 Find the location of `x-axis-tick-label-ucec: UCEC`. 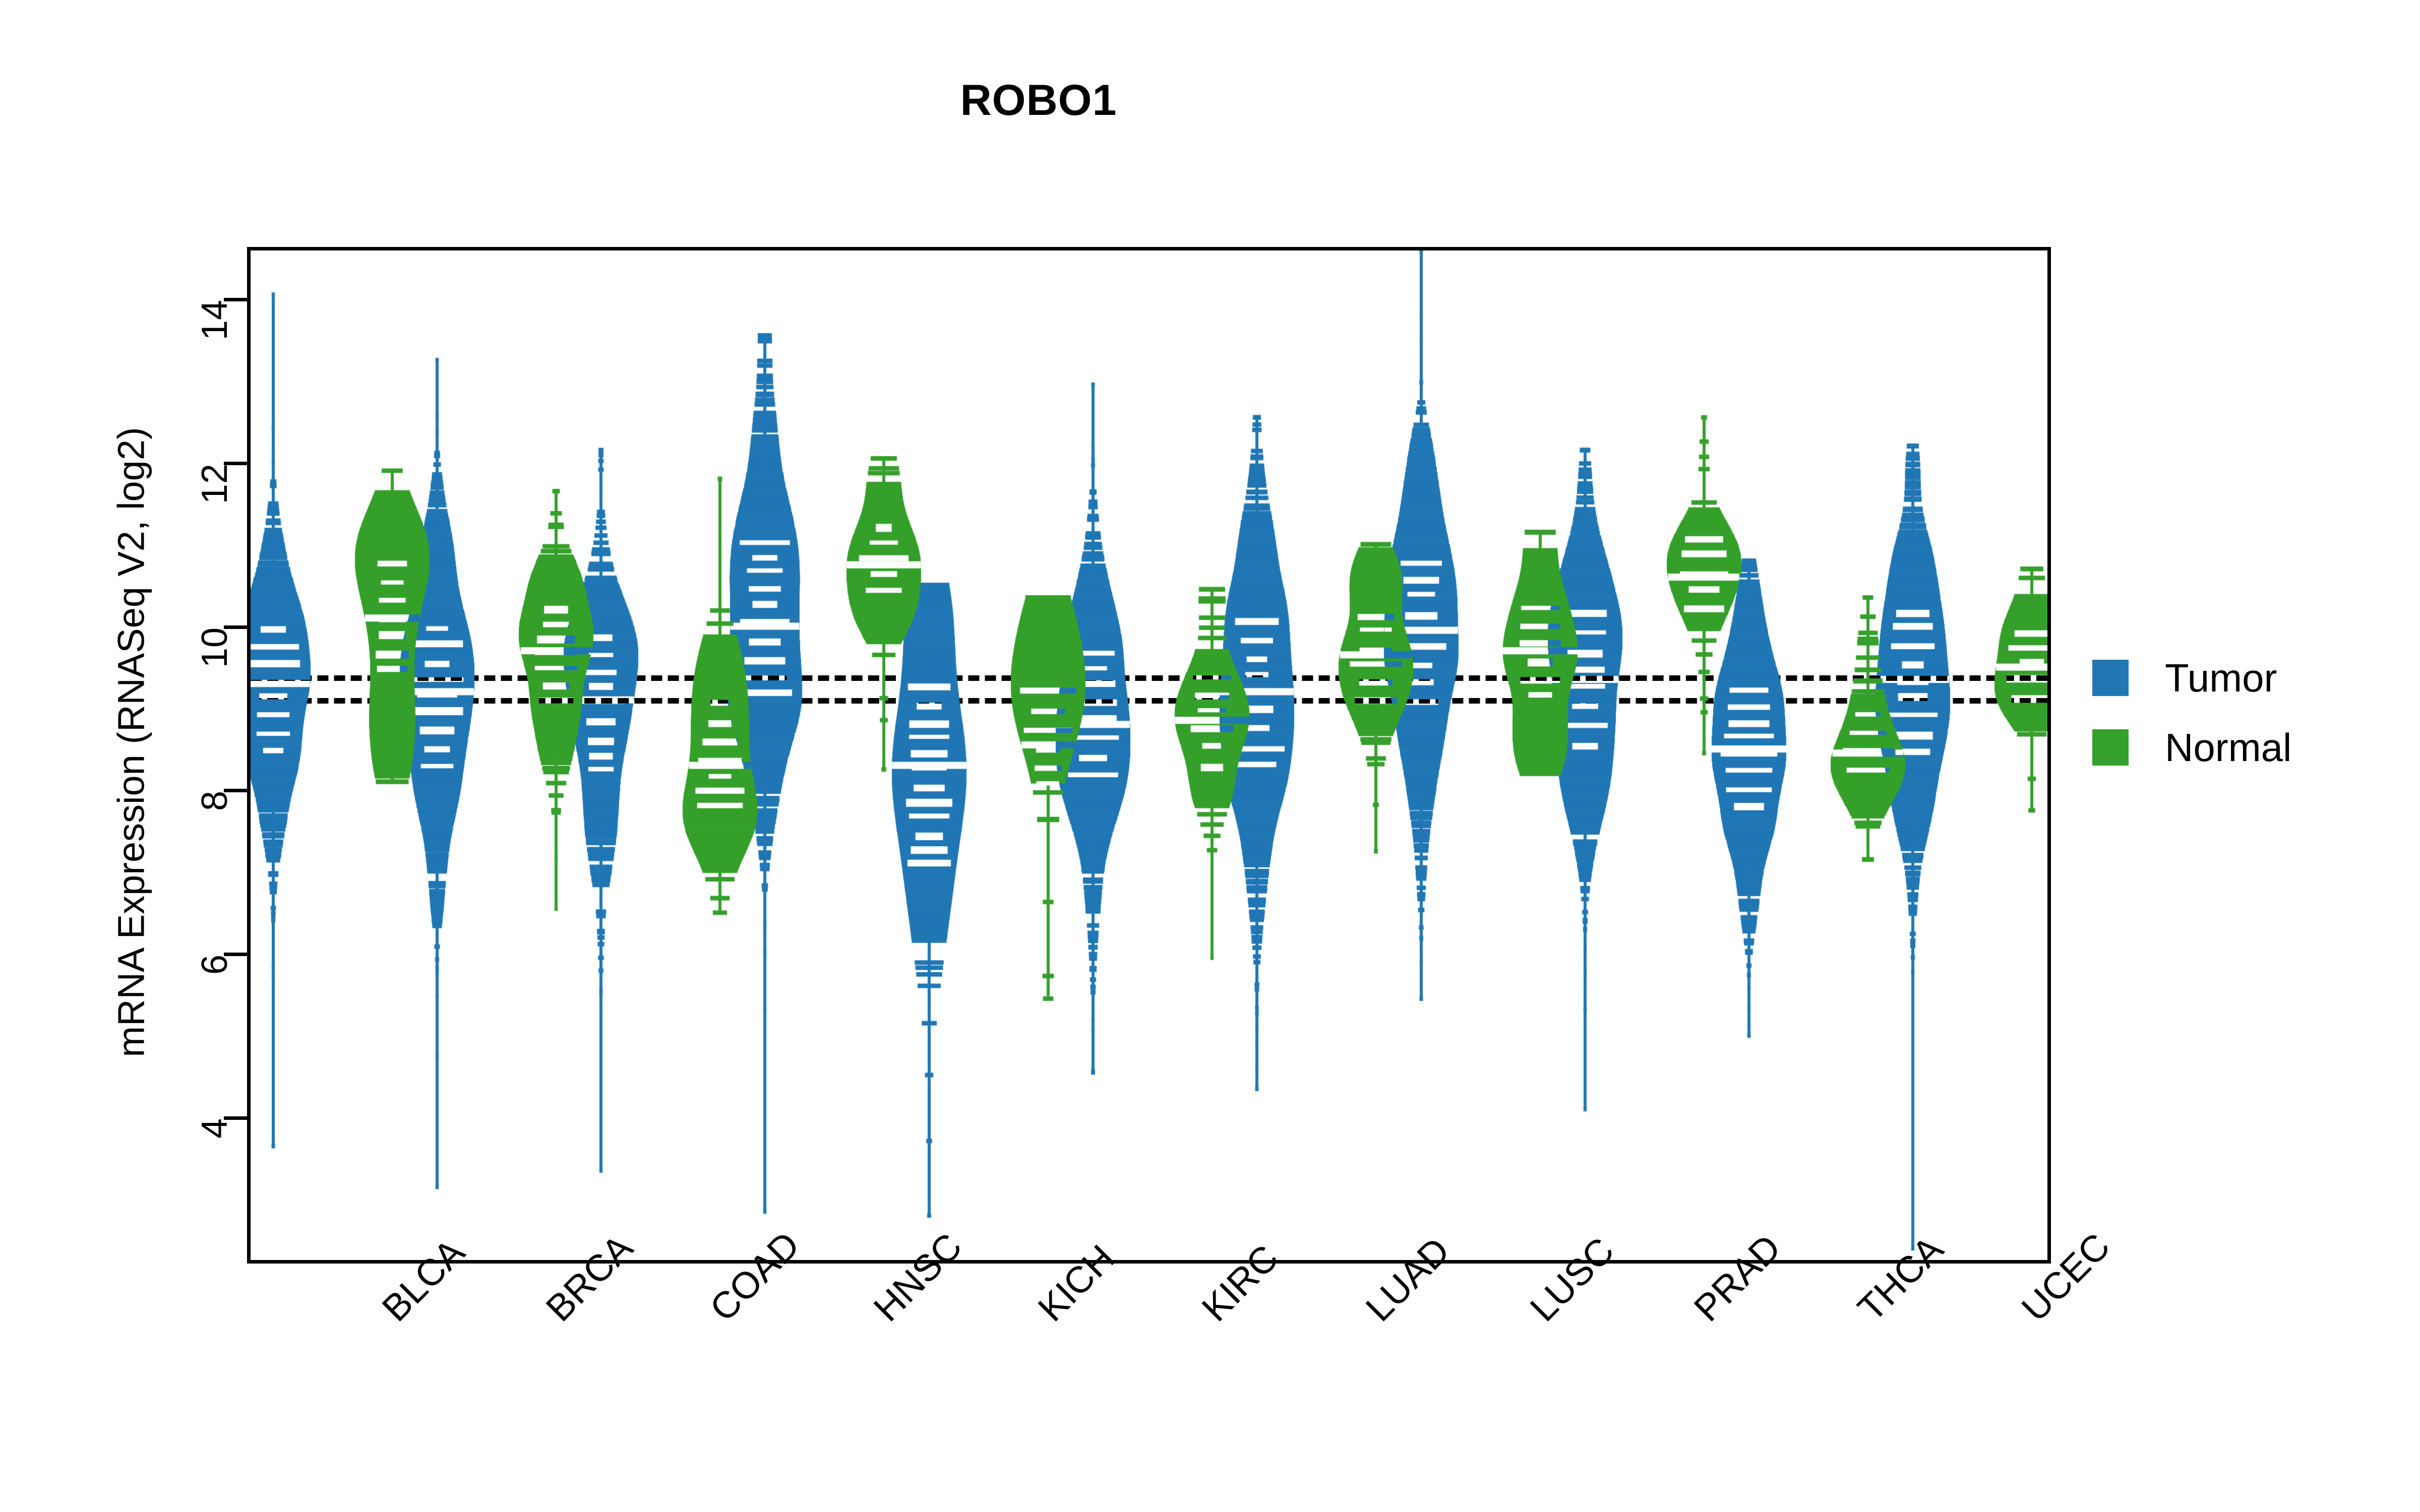

x-axis-tick-label-ucec: UCEC is located at coordinates (2066, 1277).